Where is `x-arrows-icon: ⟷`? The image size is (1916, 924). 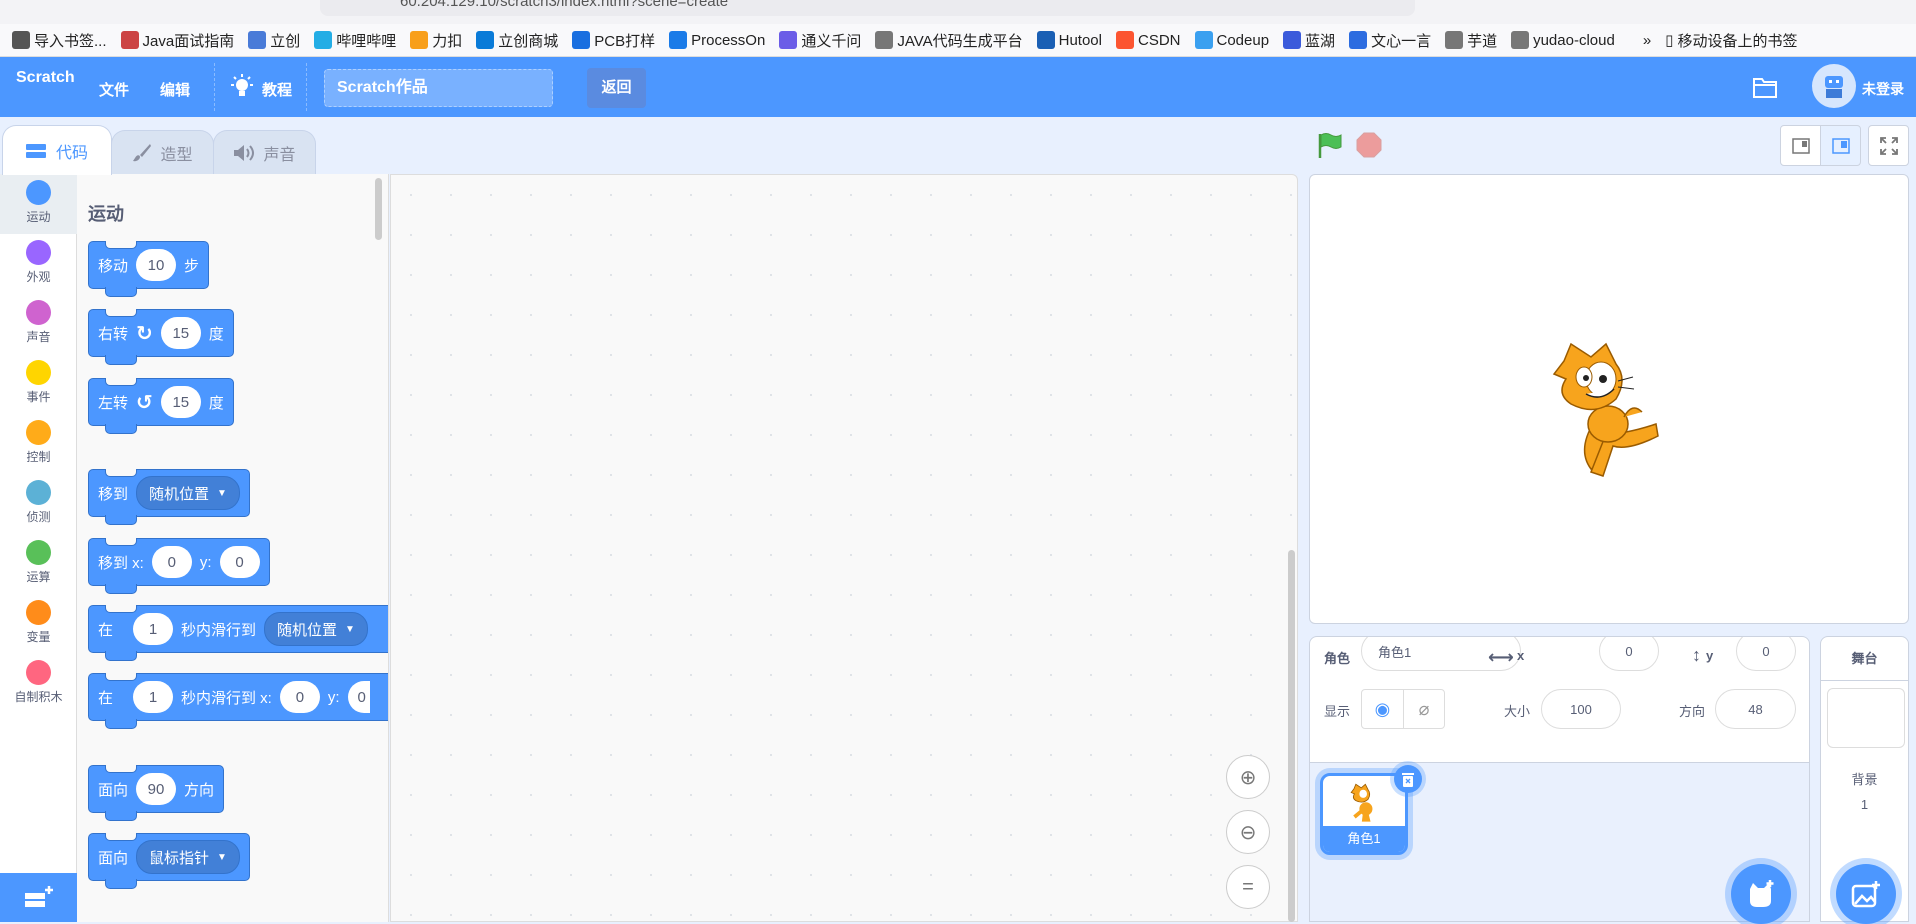 x-arrows-icon: ⟷ is located at coordinates (1501, 657).